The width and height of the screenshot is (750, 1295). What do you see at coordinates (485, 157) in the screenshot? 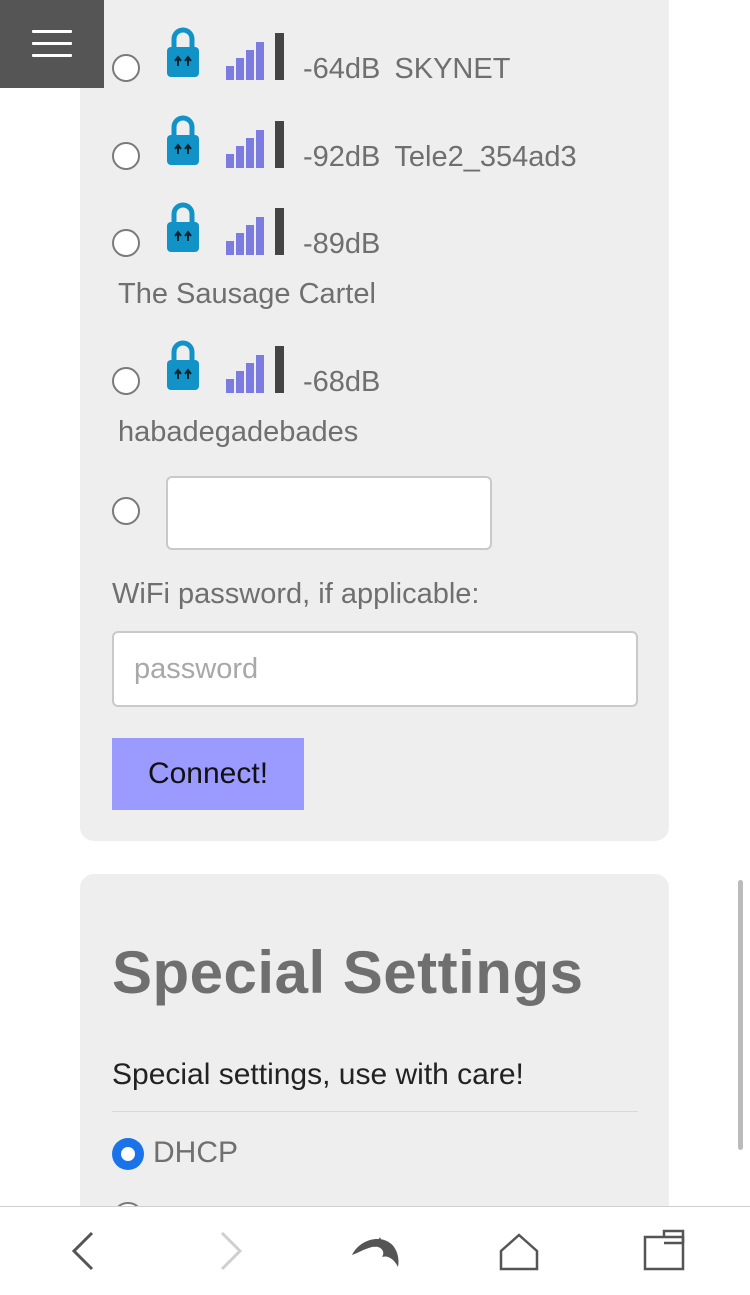
I see `network-ssid: Tele2_354ad3` at bounding box center [485, 157].